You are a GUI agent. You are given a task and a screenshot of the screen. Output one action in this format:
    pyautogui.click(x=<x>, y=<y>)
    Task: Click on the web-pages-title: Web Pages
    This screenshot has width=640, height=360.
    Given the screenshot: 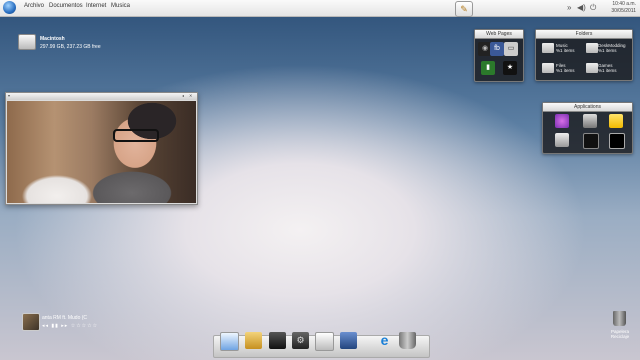 What is the action you would take?
    pyautogui.click(x=499, y=34)
    